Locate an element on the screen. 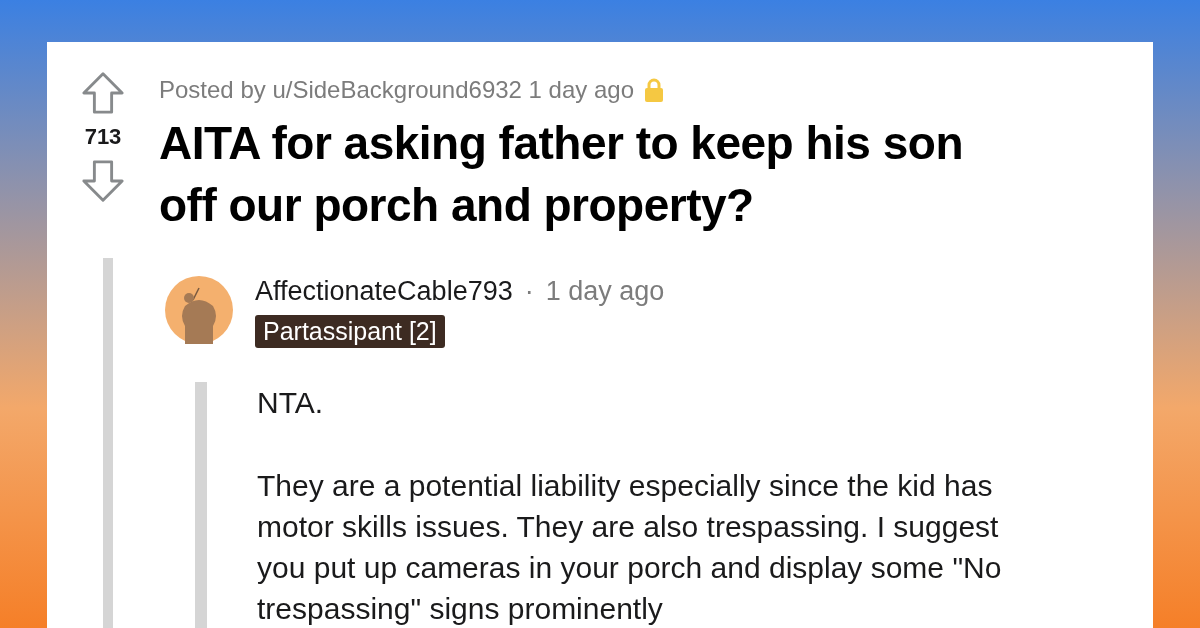 Image resolution: width=1200 pixels, height=628 pixels. comment-author: AffectionateCable793 is located at coordinates (384, 291).